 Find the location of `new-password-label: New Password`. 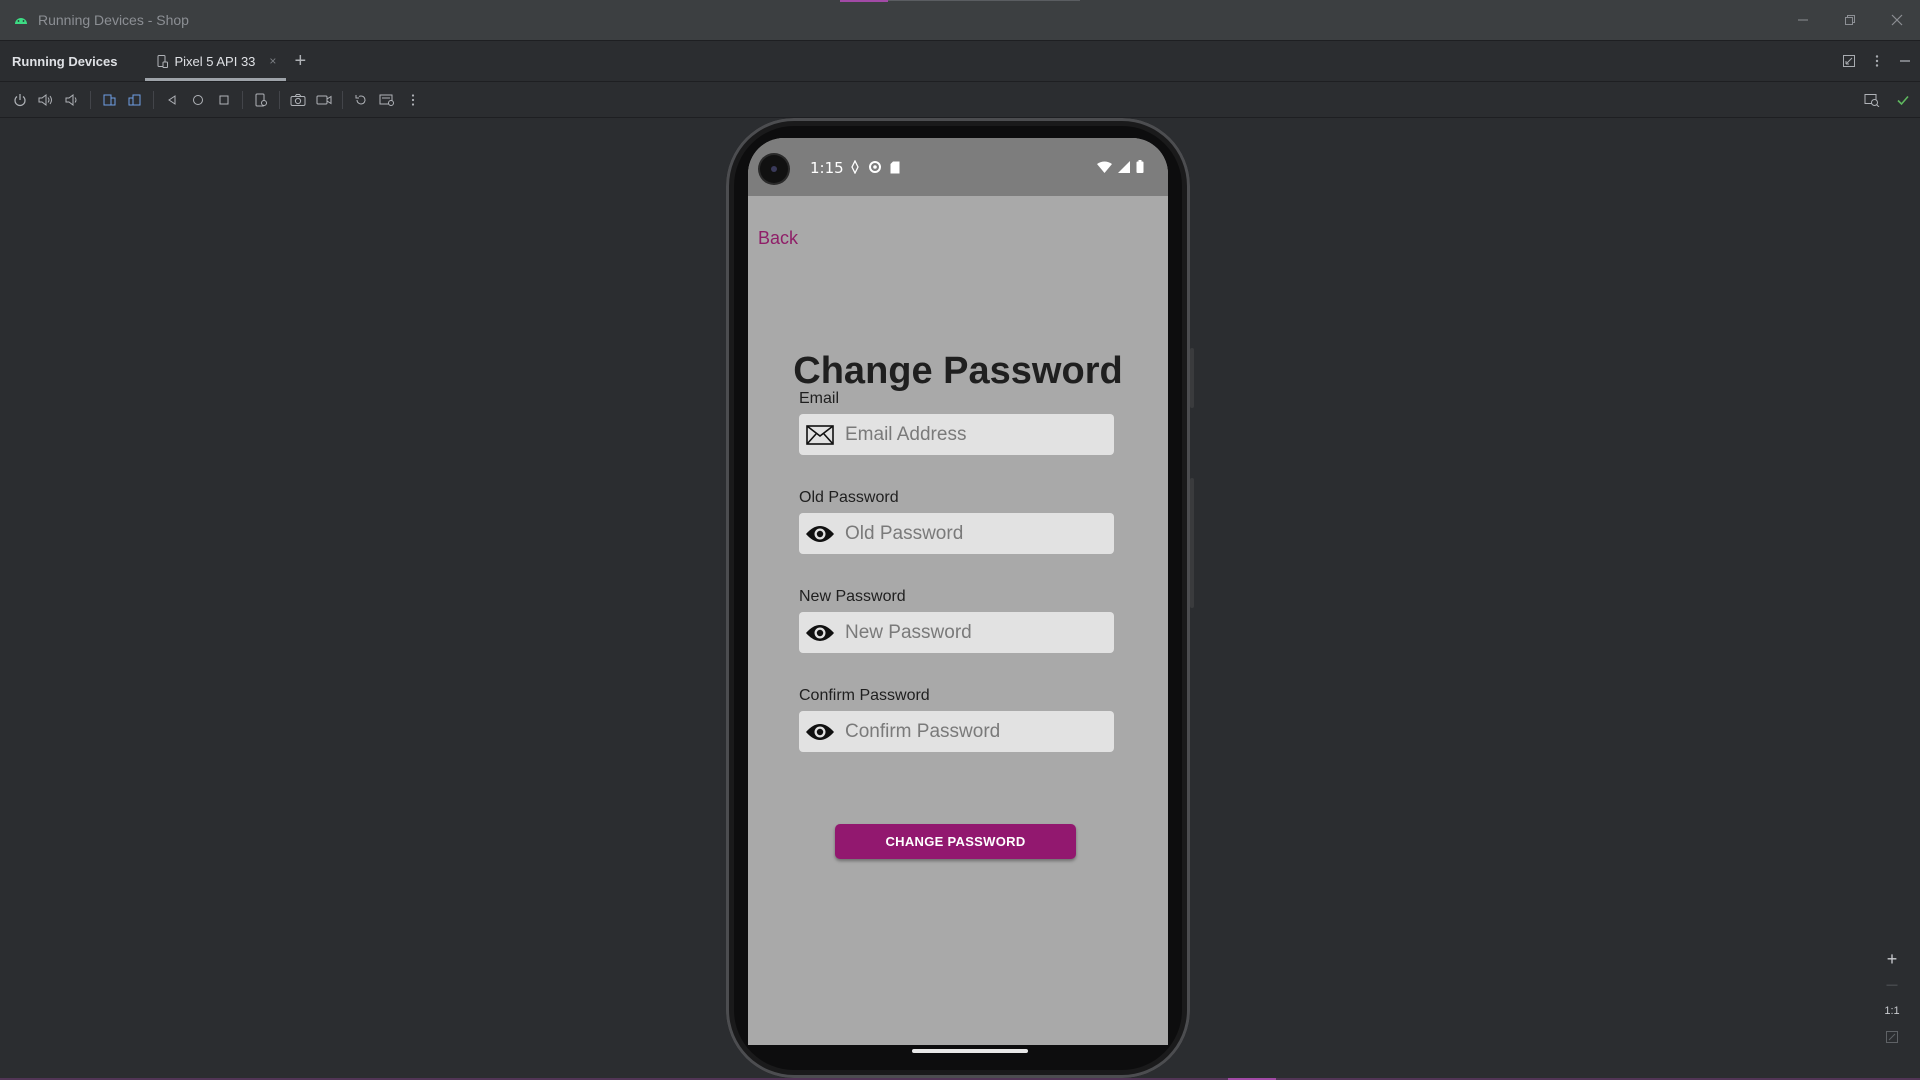

new-password-label: New Password is located at coordinates (852, 596).